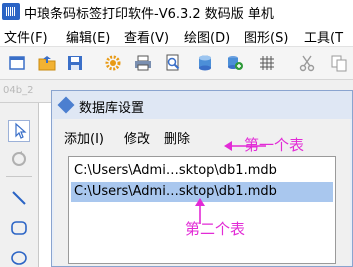  I want to click on tool-separator, so click(19, 176).